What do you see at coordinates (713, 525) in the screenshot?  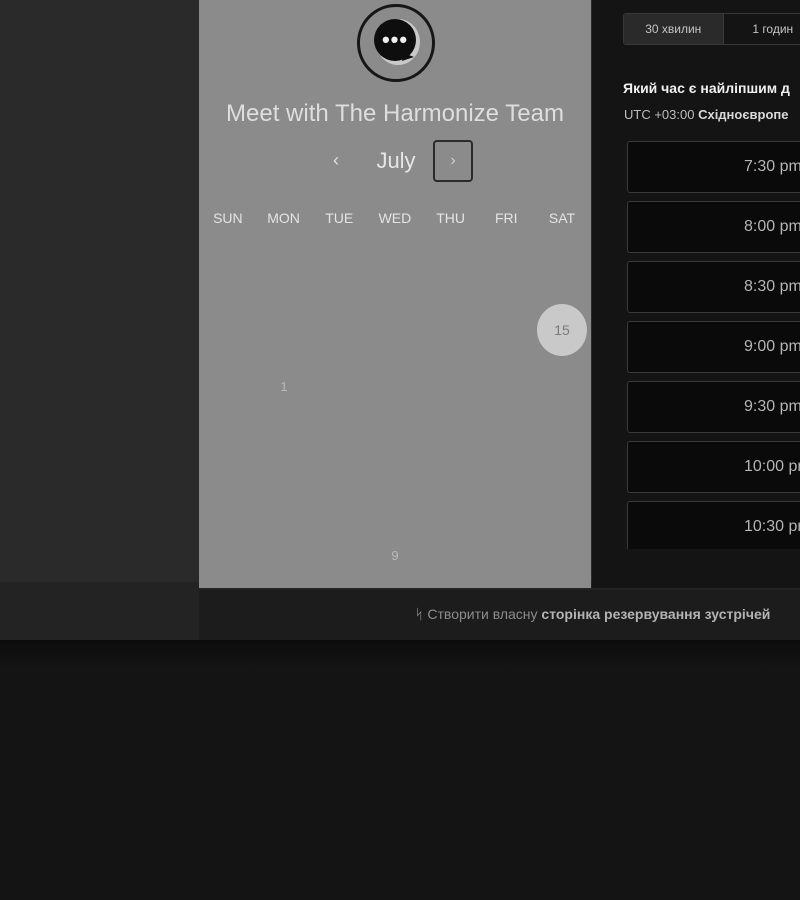 I see `time-slot: 10:30 pm` at bounding box center [713, 525].